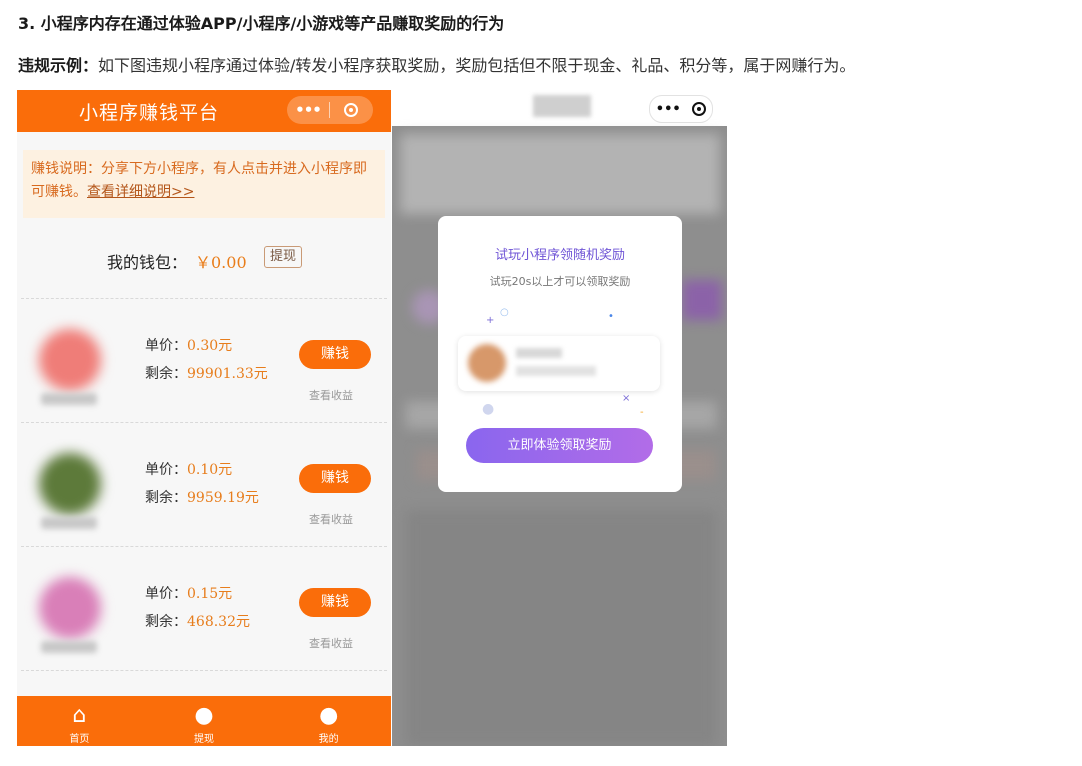 This screenshot has width=1082, height=766. I want to click on modal-title: 试玩小程序领随机奖励, so click(559, 255).